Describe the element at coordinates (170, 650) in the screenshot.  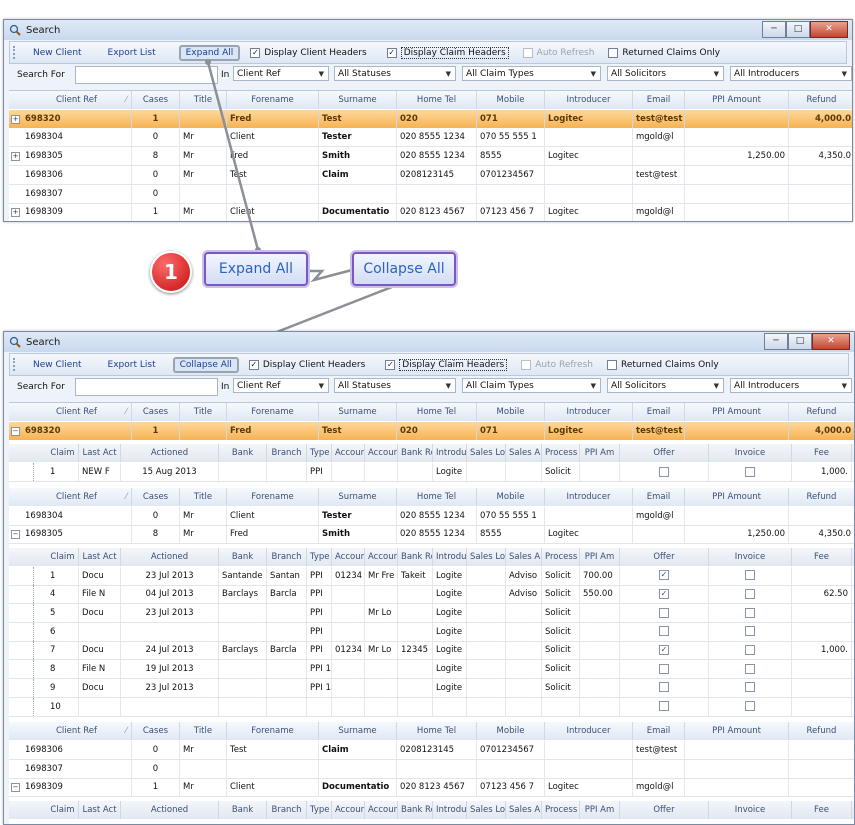
I see `claim-cell: 24 Jul 2013` at that location.